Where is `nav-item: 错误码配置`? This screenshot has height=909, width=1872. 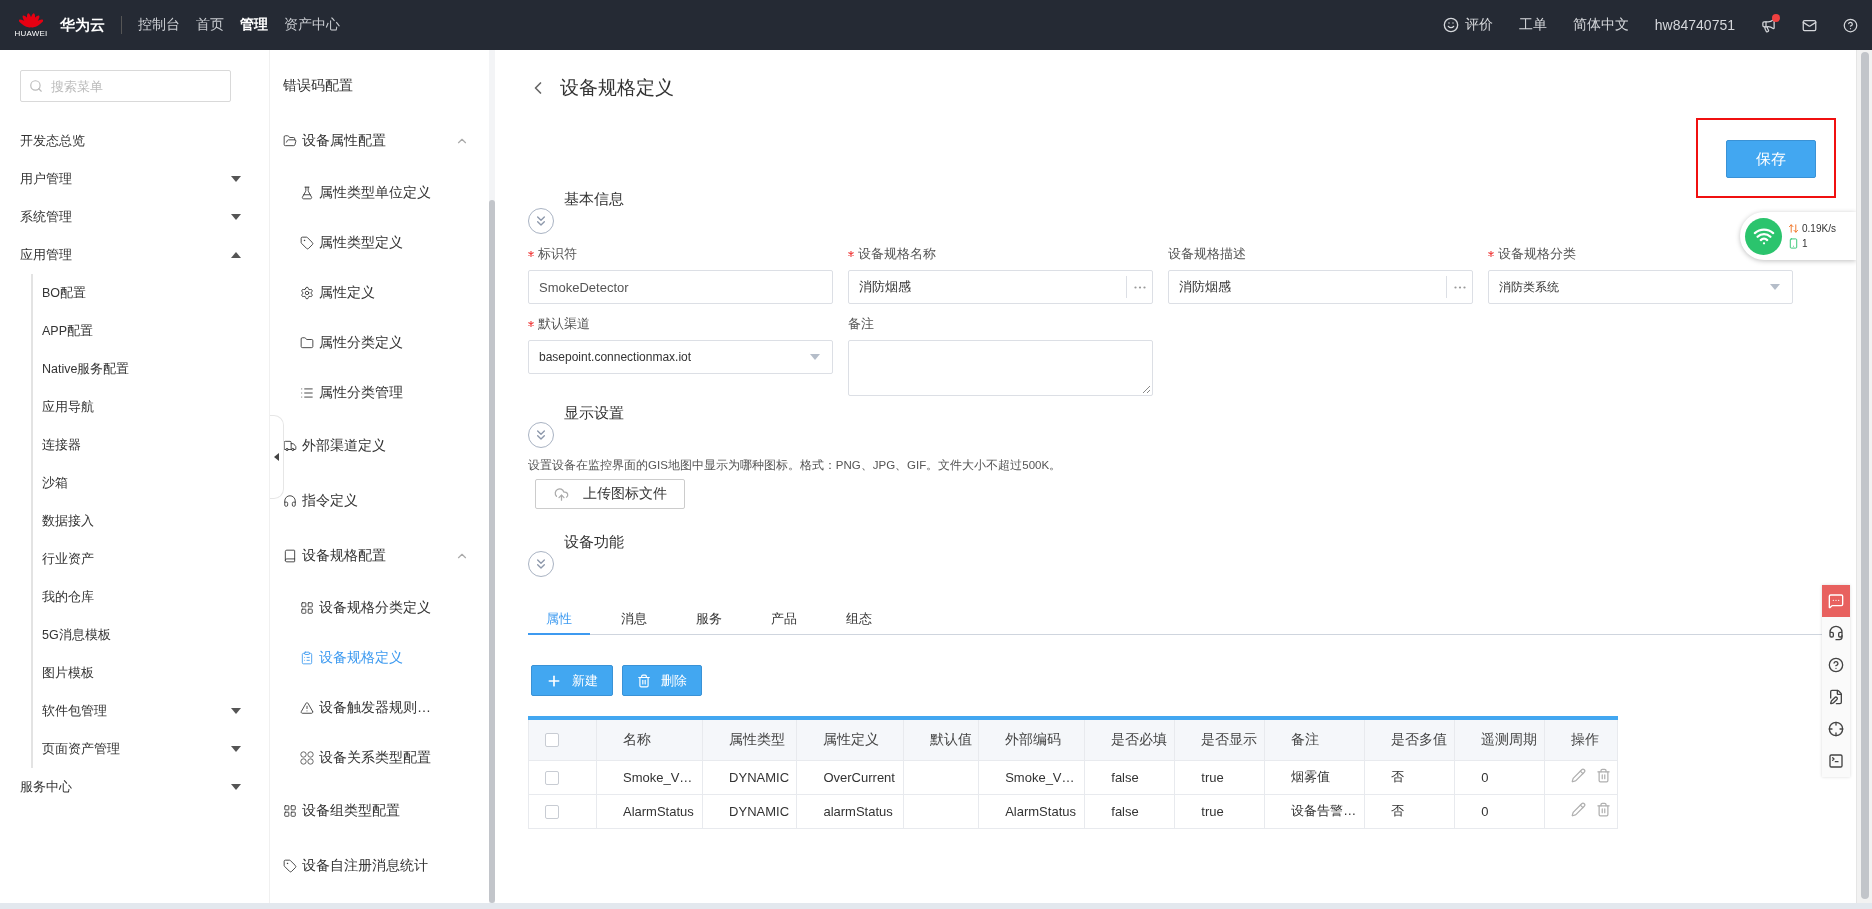 nav-item: 错误码配置 is located at coordinates (386, 85).